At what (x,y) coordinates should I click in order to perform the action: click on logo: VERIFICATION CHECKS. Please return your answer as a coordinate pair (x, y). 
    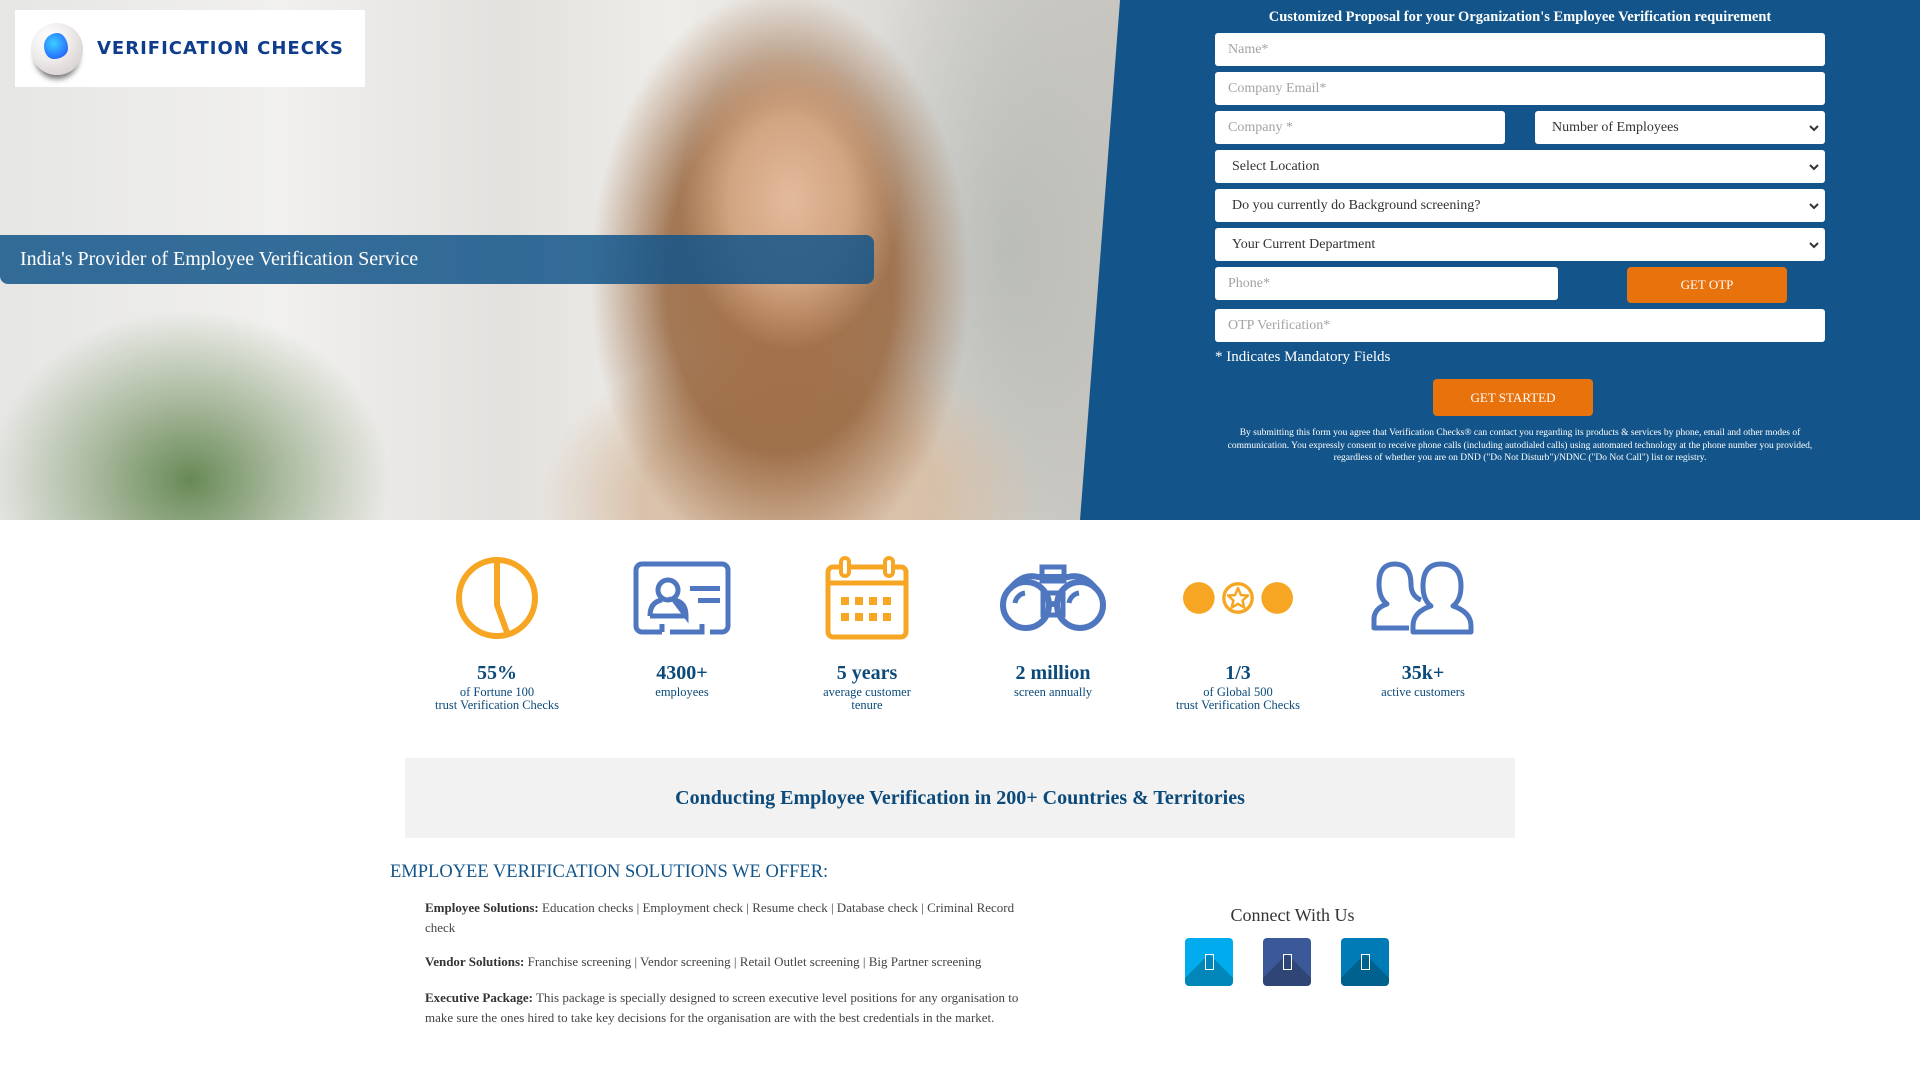
    Looking at the image, I should click on (190, 48).